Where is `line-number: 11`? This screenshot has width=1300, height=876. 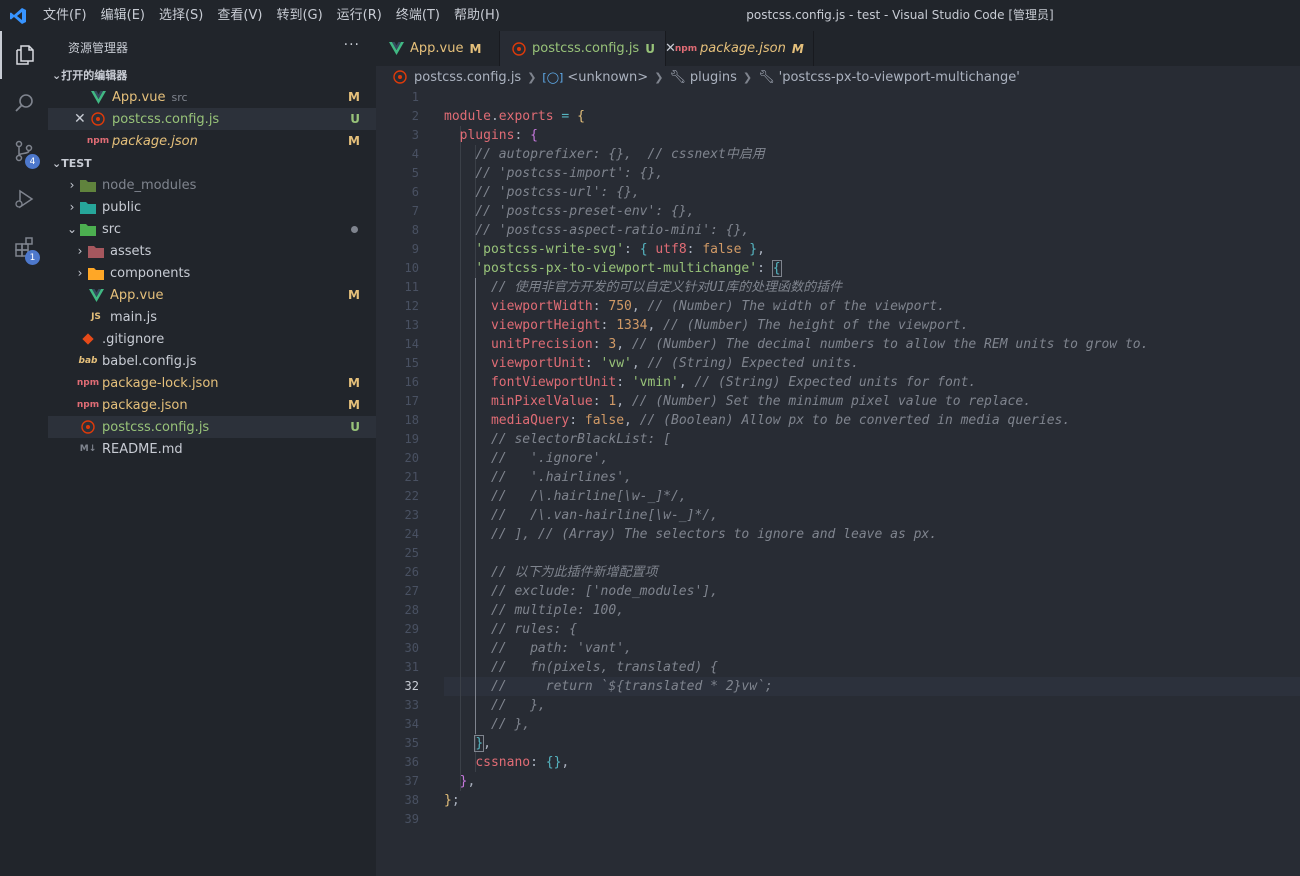
line-number: 11 is located at coordinates (411, 287).